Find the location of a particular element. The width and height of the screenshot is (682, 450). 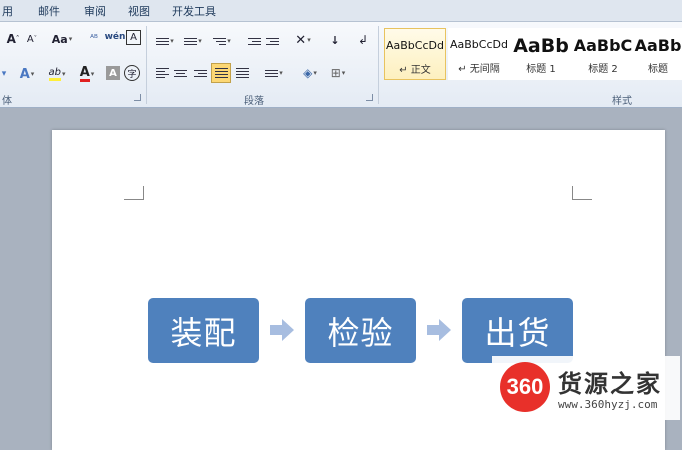

watermark-title: 货源之家 is located at coordinates (610, 384).